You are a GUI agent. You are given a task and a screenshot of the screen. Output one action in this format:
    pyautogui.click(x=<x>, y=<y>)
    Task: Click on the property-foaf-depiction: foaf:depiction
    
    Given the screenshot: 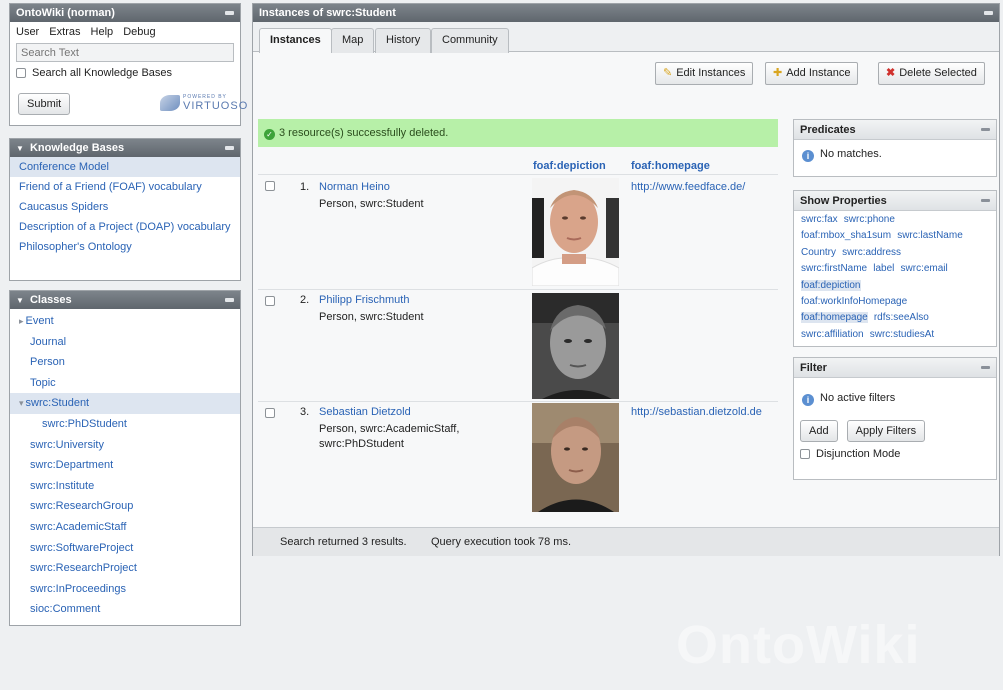 What is the action you would take?
    pyautogui.click(x=831, y=285)
    